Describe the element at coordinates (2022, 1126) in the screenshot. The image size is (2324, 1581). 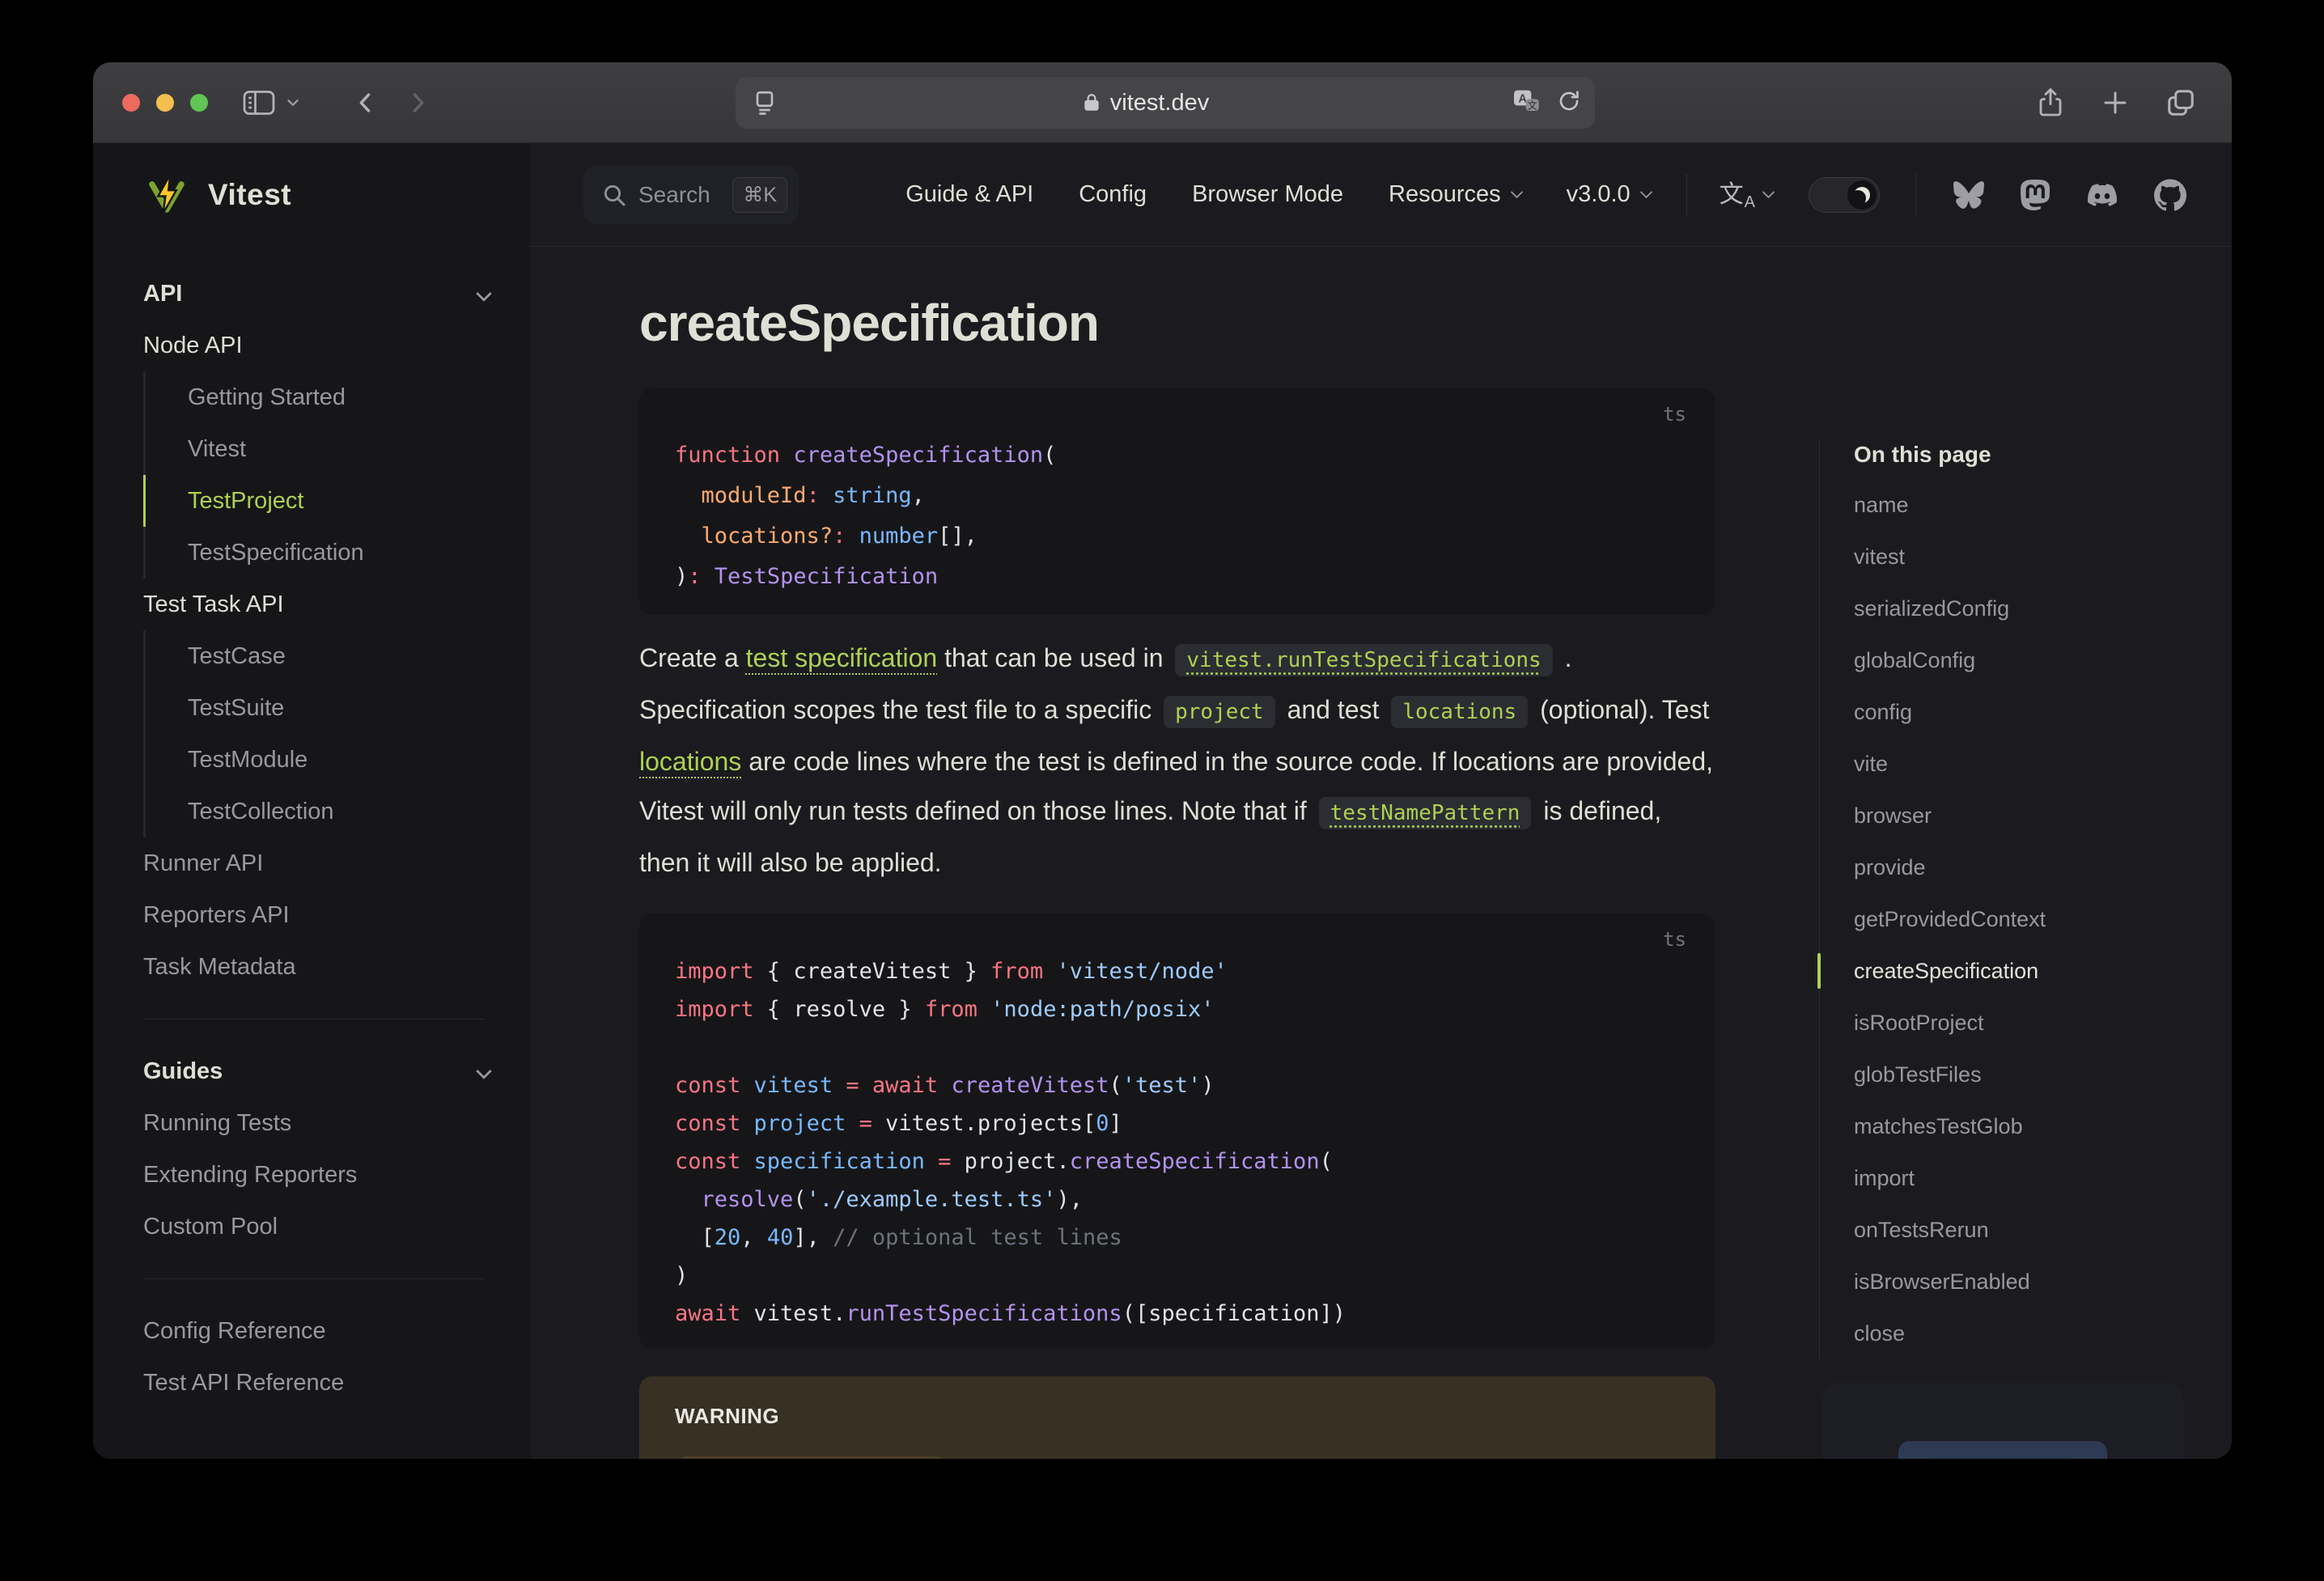
I see `outline-item-matchestestglob: matchesTestGlob` at that location.